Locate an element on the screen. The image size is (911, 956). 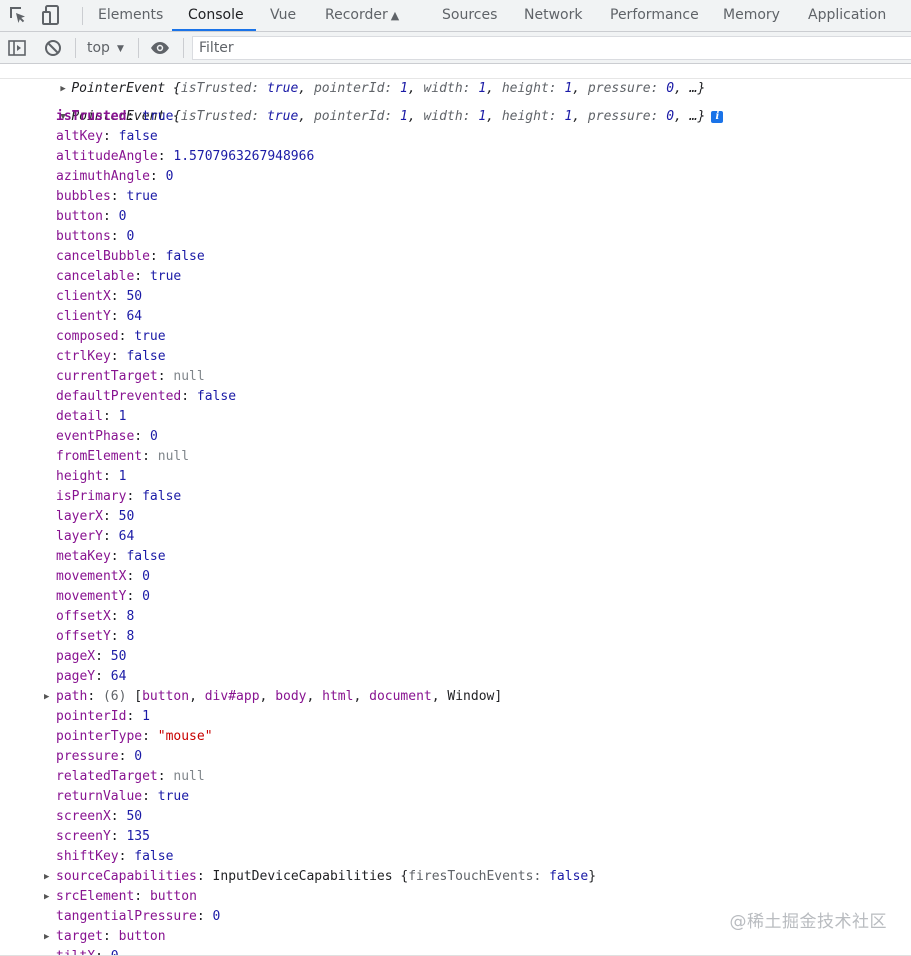
property-key: pointerType is located at coordinates (99, 736).